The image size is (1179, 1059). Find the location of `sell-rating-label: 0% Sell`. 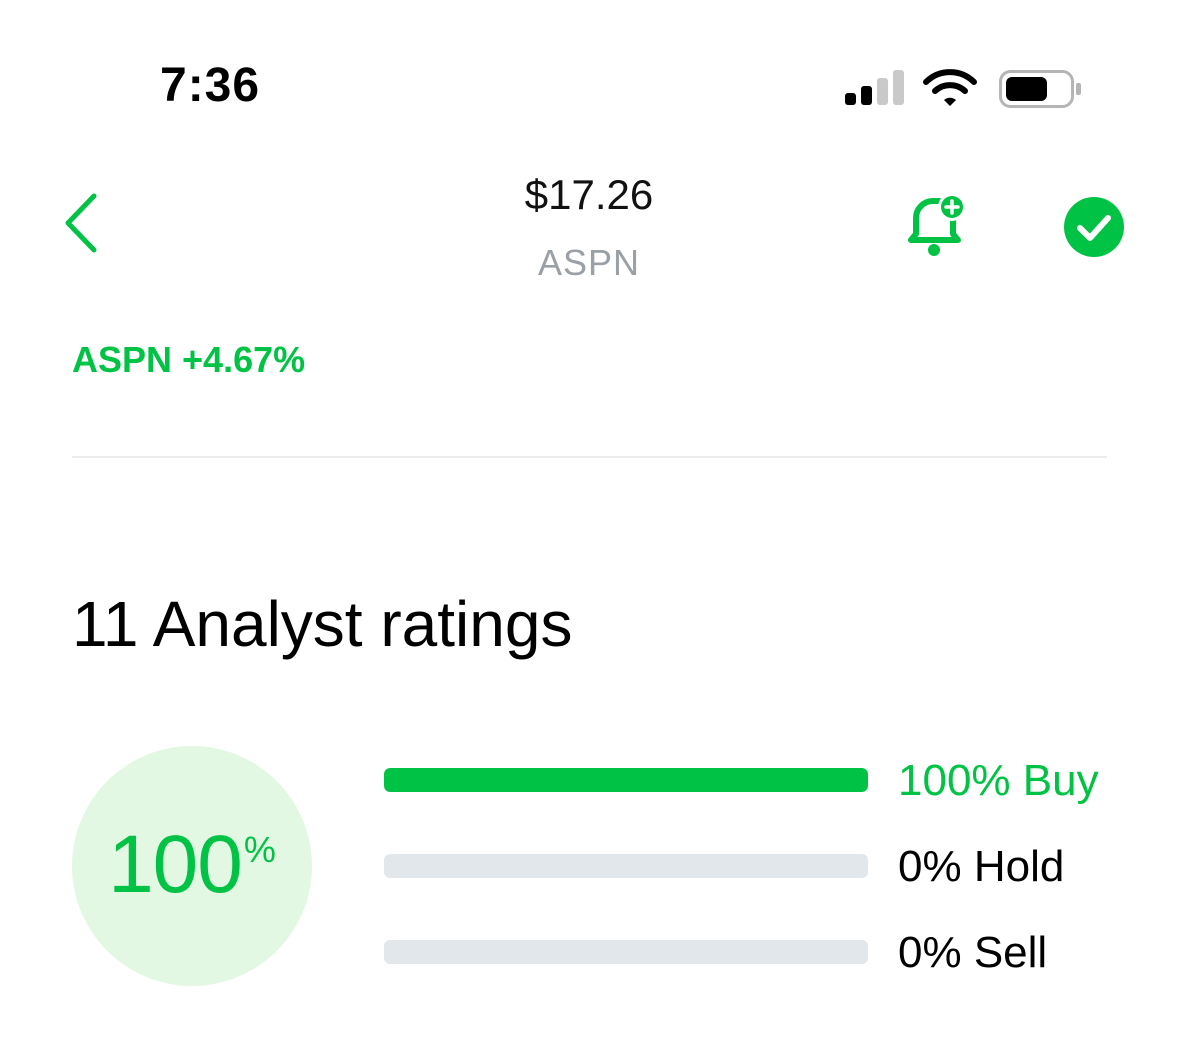

sell-rating-label: 0% Sell is located at coordinates (973, 952).